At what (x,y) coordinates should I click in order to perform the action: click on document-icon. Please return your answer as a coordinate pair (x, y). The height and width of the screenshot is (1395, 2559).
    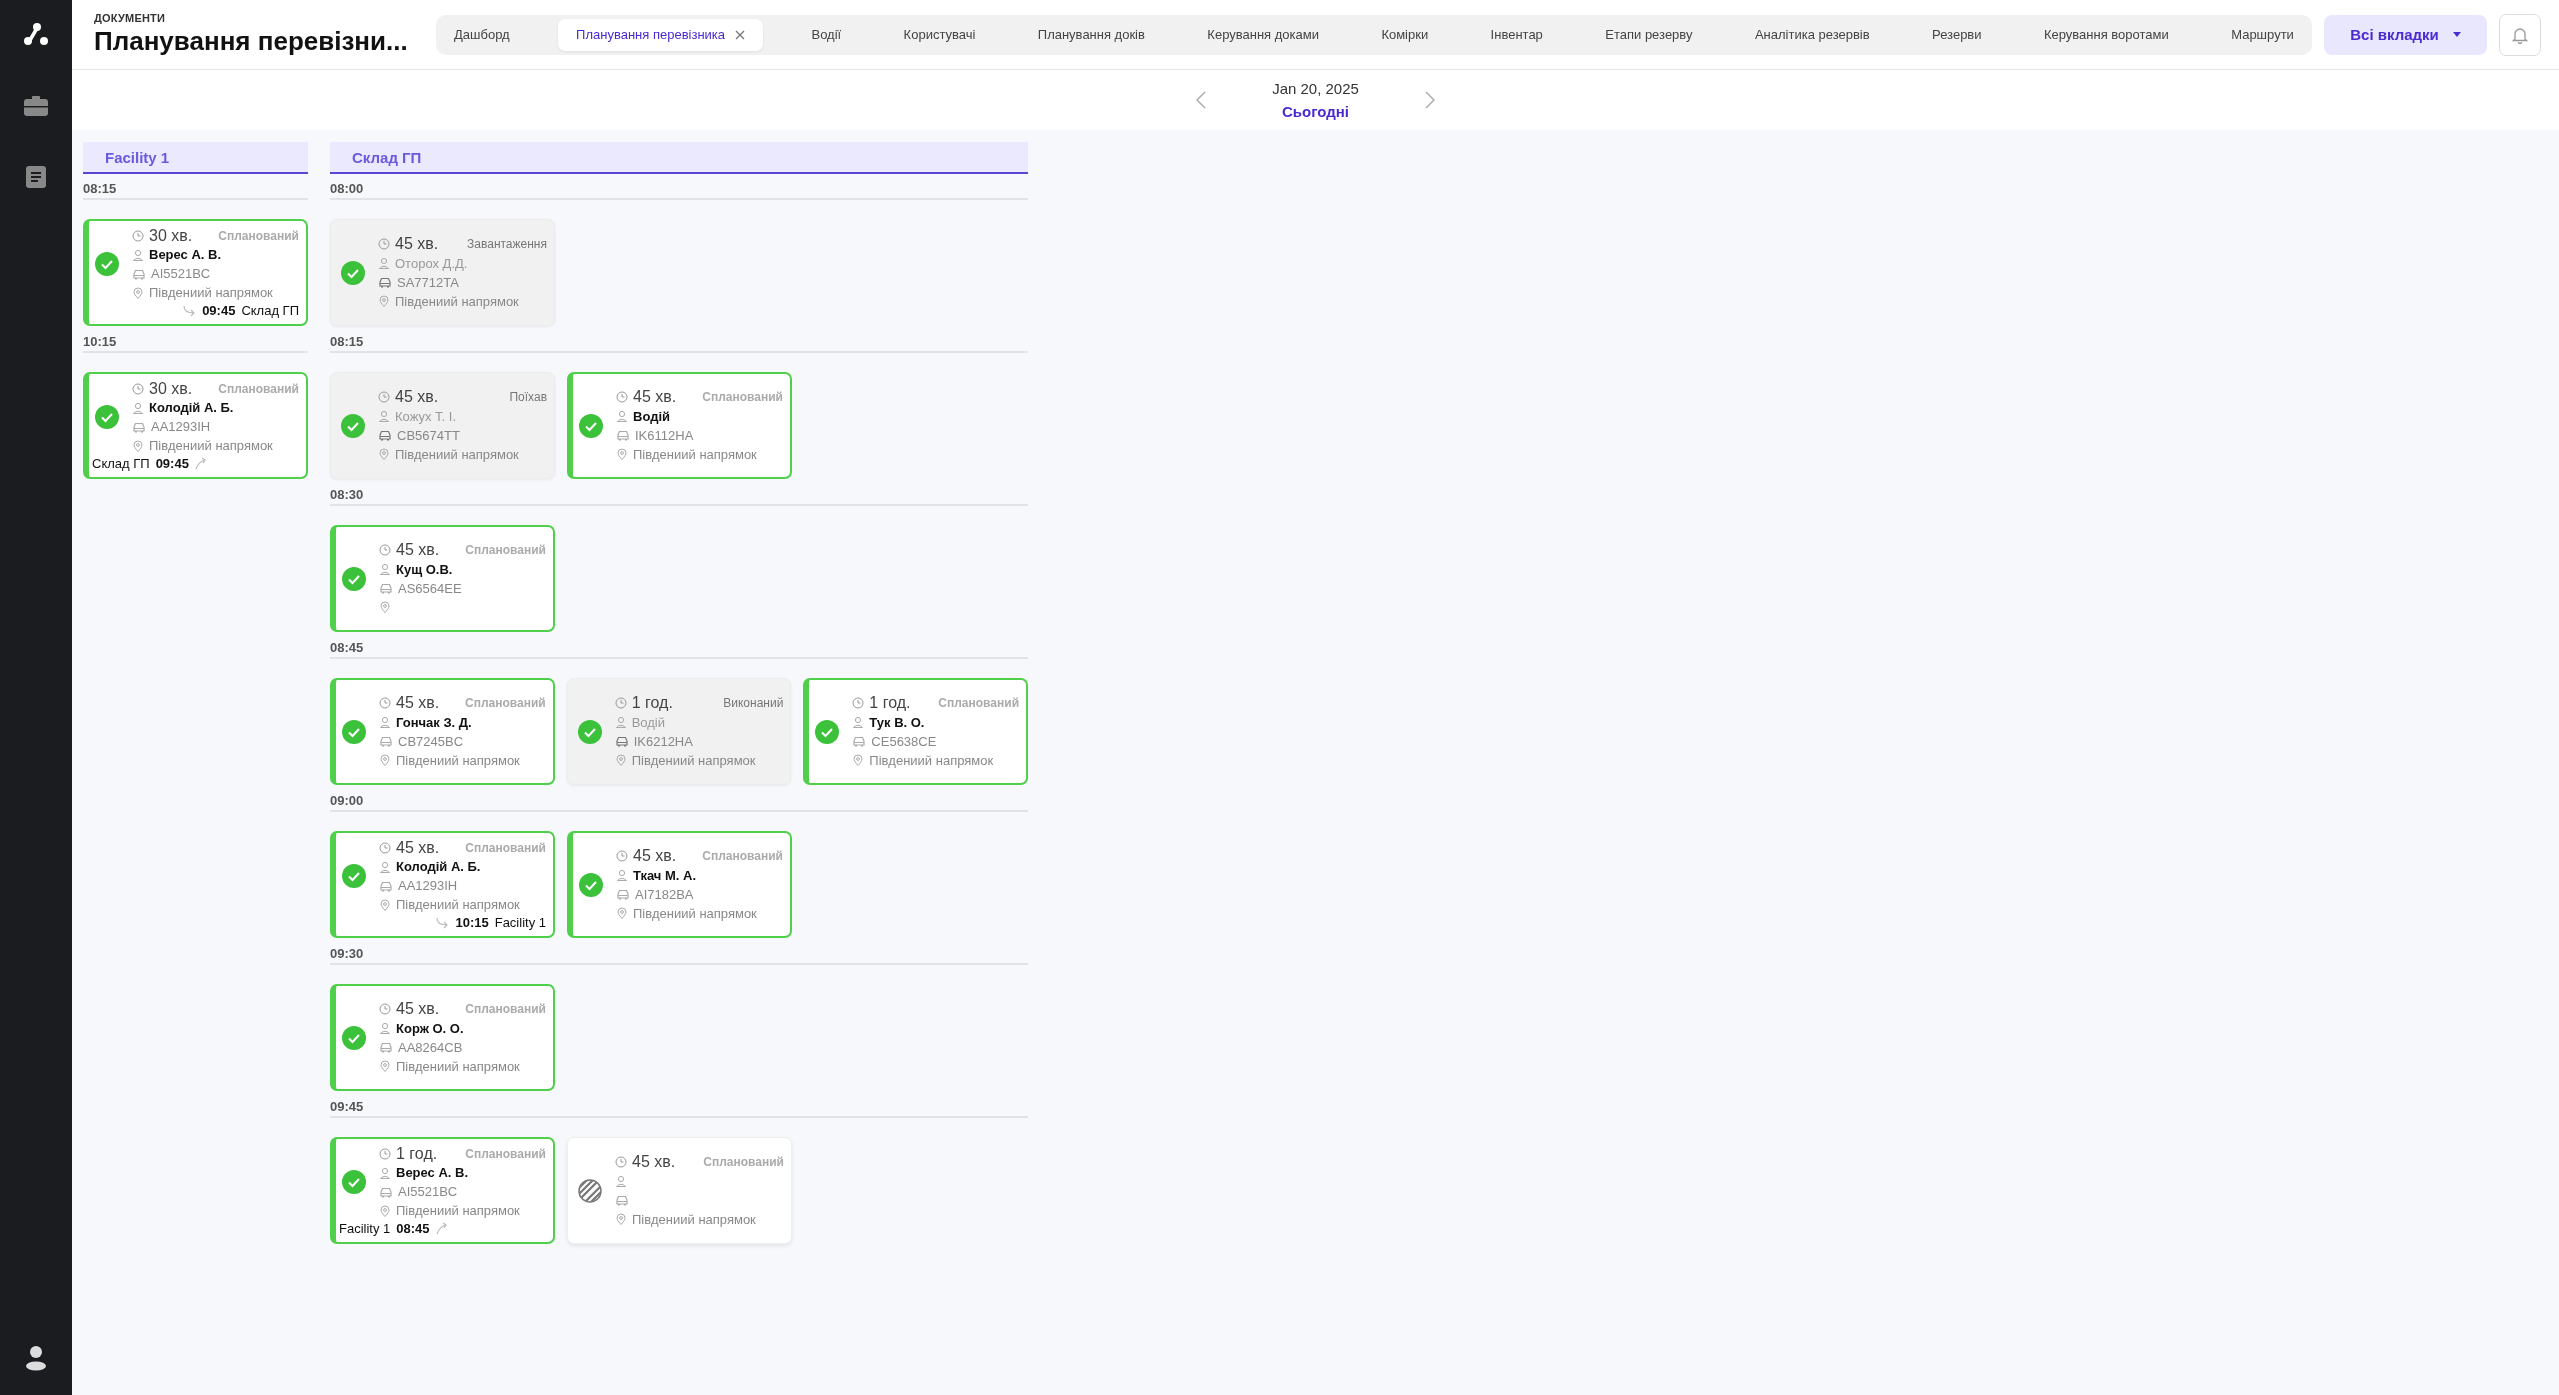
    Looking at the image, I should click on (36, 177).